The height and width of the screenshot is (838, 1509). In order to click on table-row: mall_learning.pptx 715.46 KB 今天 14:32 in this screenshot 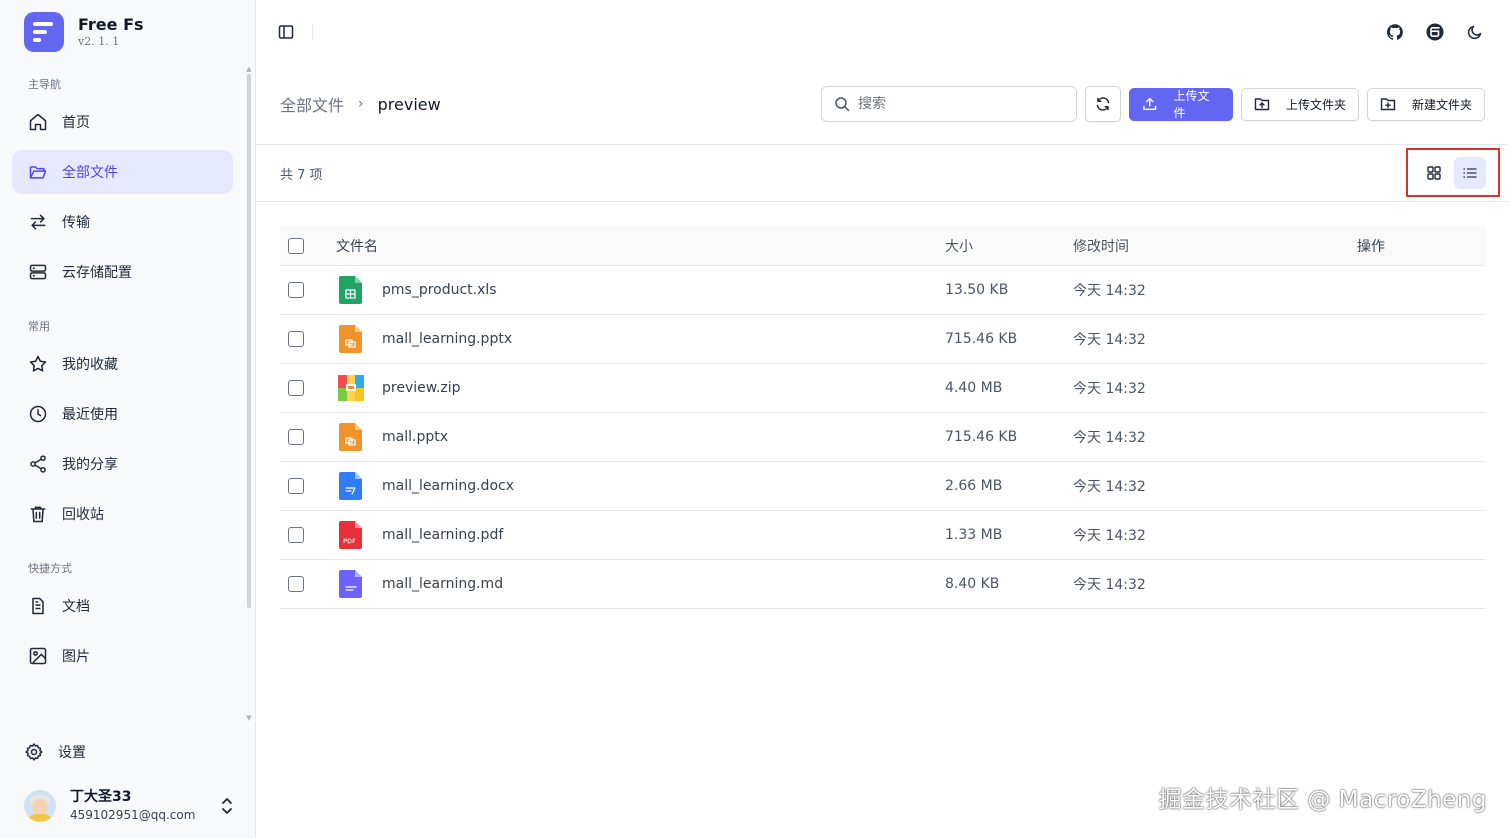, I will do `click(883, 339)`.